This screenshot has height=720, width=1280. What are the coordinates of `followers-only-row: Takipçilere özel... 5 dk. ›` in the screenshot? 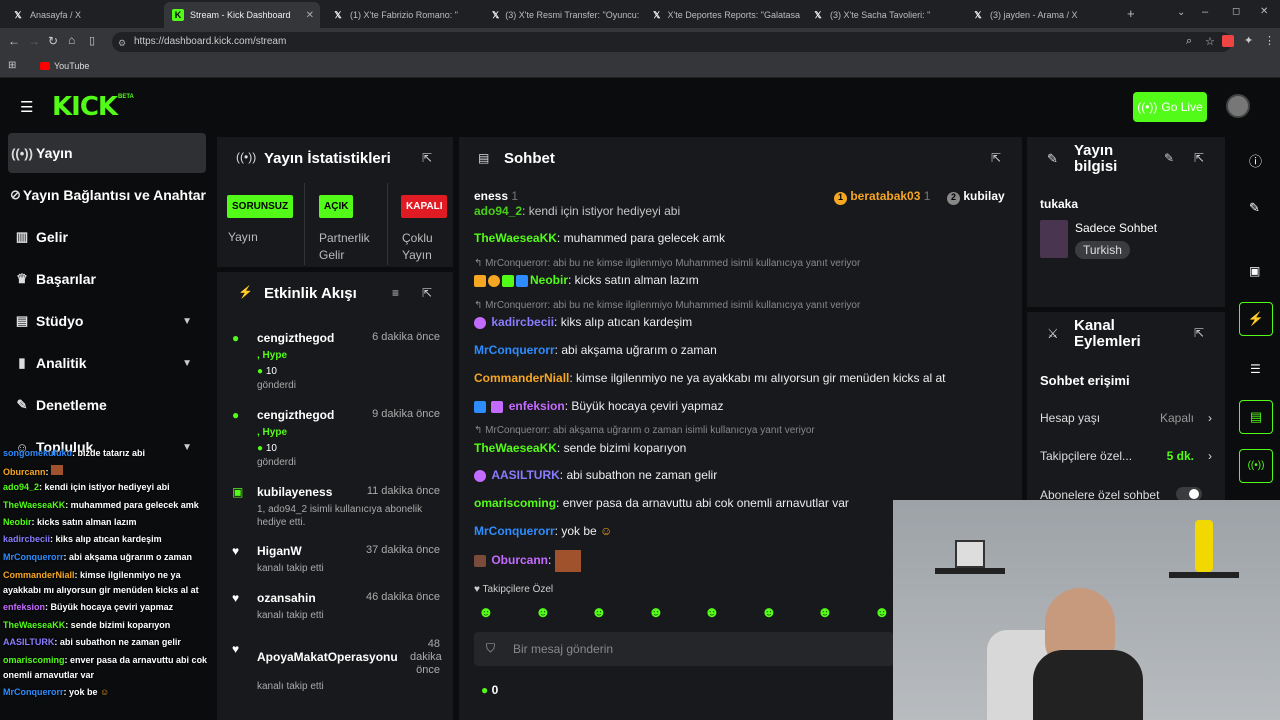 It's located at (1128, 456).